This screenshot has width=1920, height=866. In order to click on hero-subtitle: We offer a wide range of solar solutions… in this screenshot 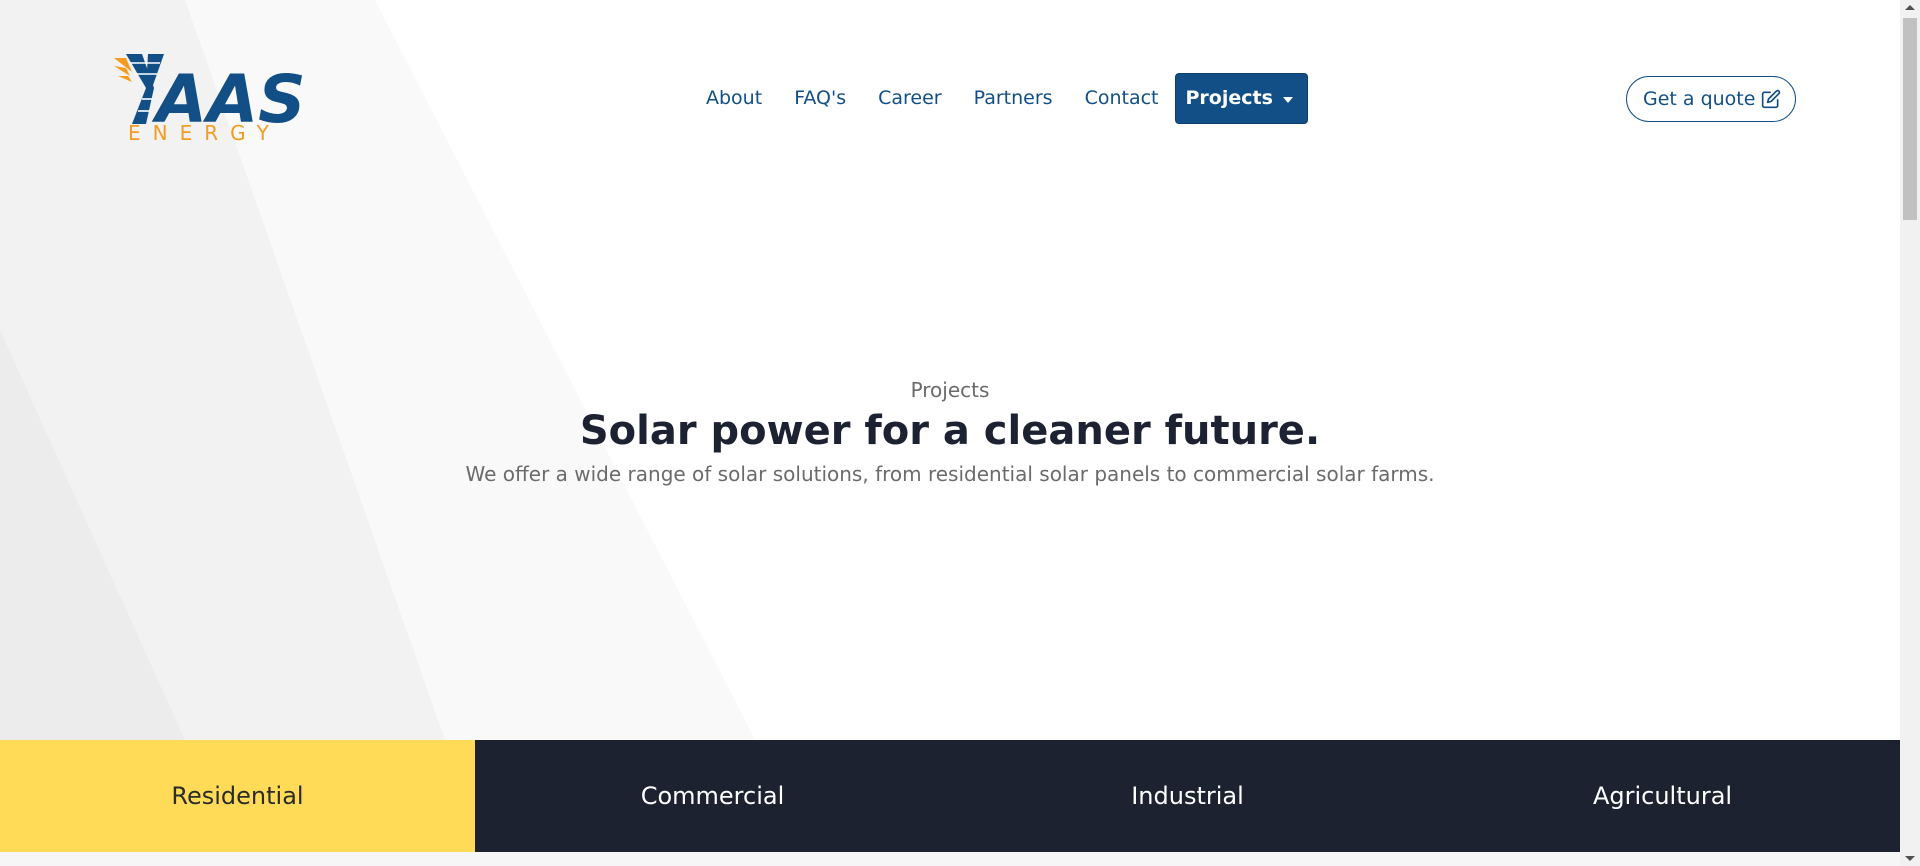, I will do `click(950, 474)`.